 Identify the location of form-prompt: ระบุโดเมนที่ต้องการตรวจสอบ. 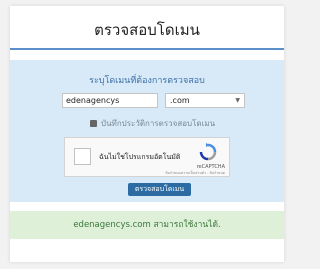
(147, 81).